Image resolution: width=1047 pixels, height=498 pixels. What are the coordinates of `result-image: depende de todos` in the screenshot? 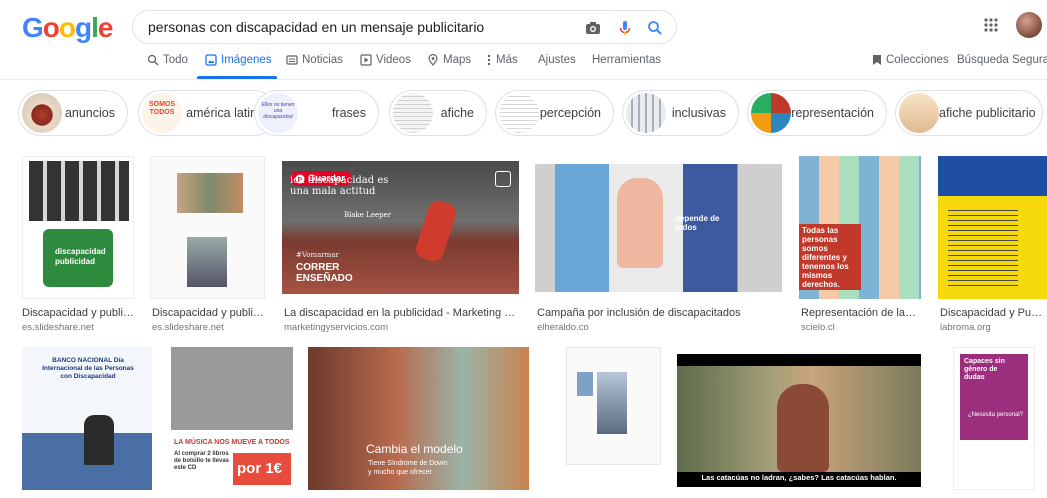 It's located at (658, 228).